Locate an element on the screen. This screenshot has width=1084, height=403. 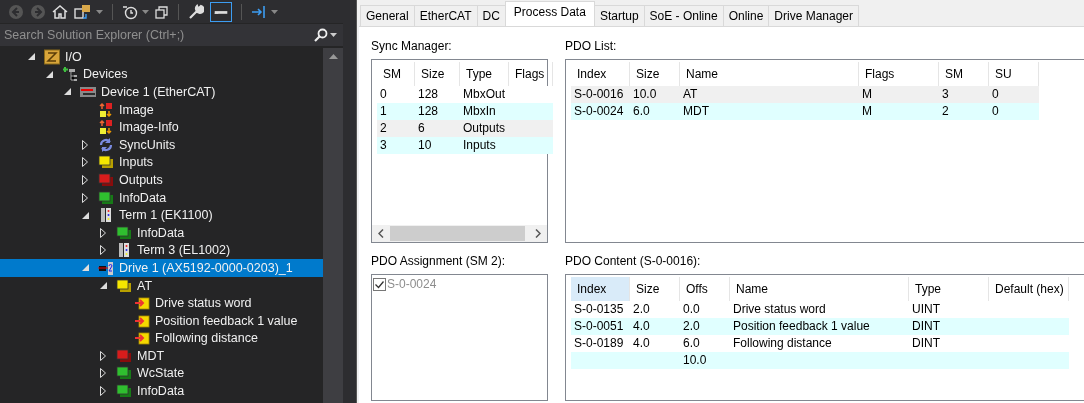
tab: General is located at coordinates (387, 15).